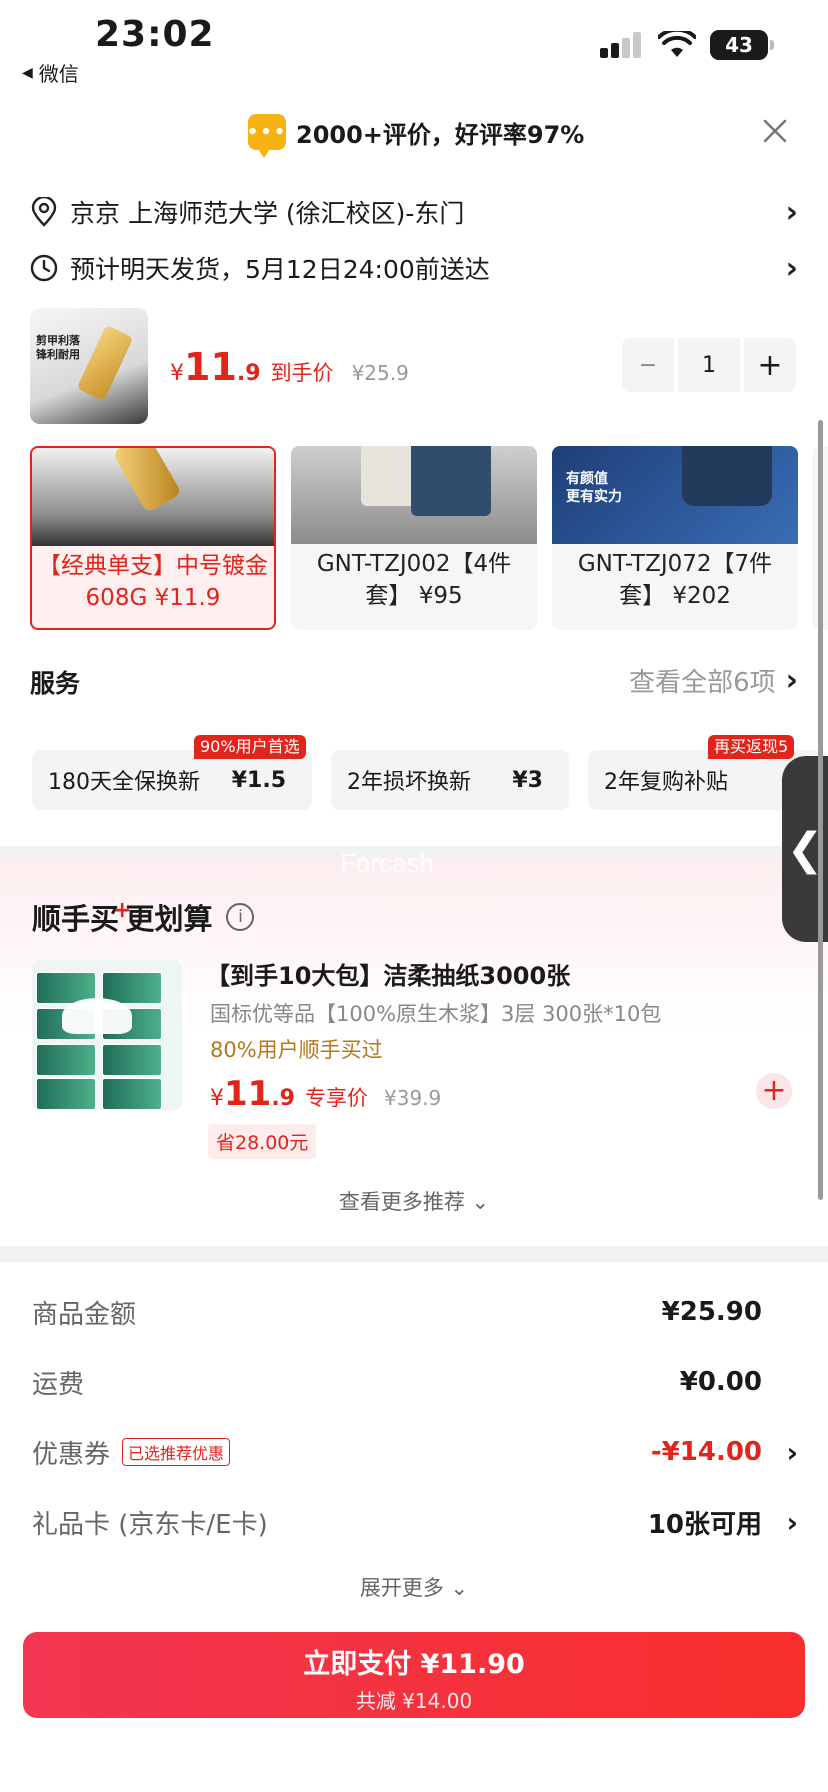 The image size is (828, 1792). I want to click on back-triangle-icon: ◀, so click(27, 72).